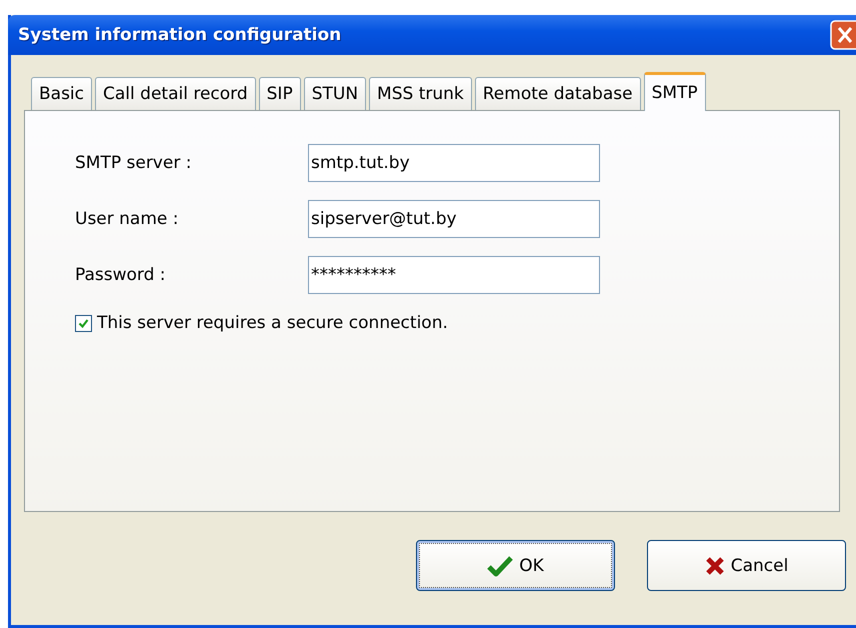 The image size is (856, 628). Describe the element at coordinates (335, 93) in the screenshot. I see `tab: STUN` at that location.